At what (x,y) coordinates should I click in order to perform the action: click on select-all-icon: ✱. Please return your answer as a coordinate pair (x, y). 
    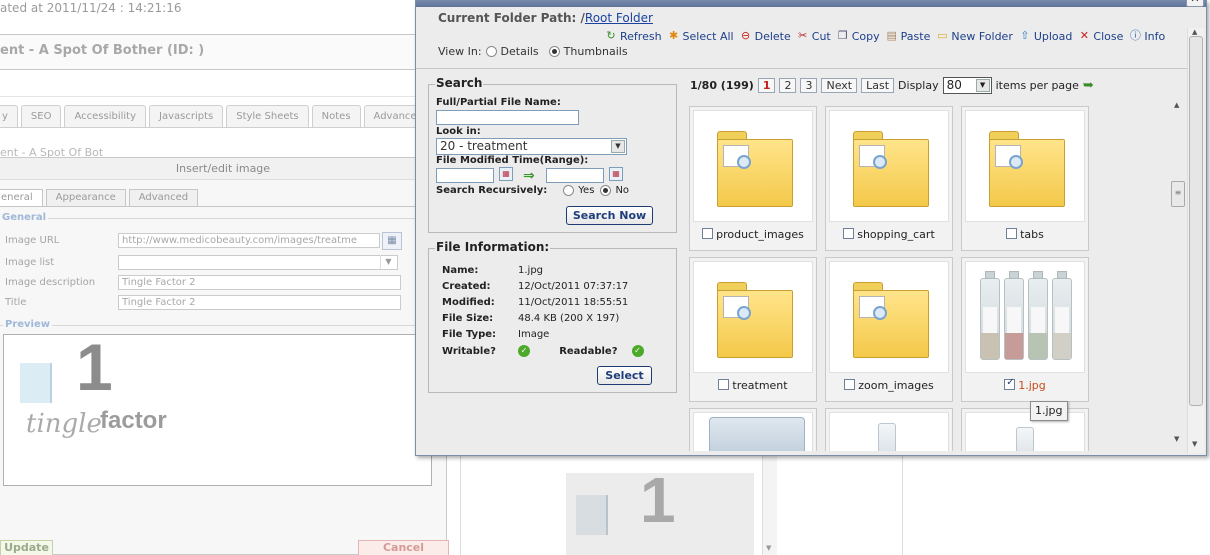
    Looking at the image, I should click on (673, 35).